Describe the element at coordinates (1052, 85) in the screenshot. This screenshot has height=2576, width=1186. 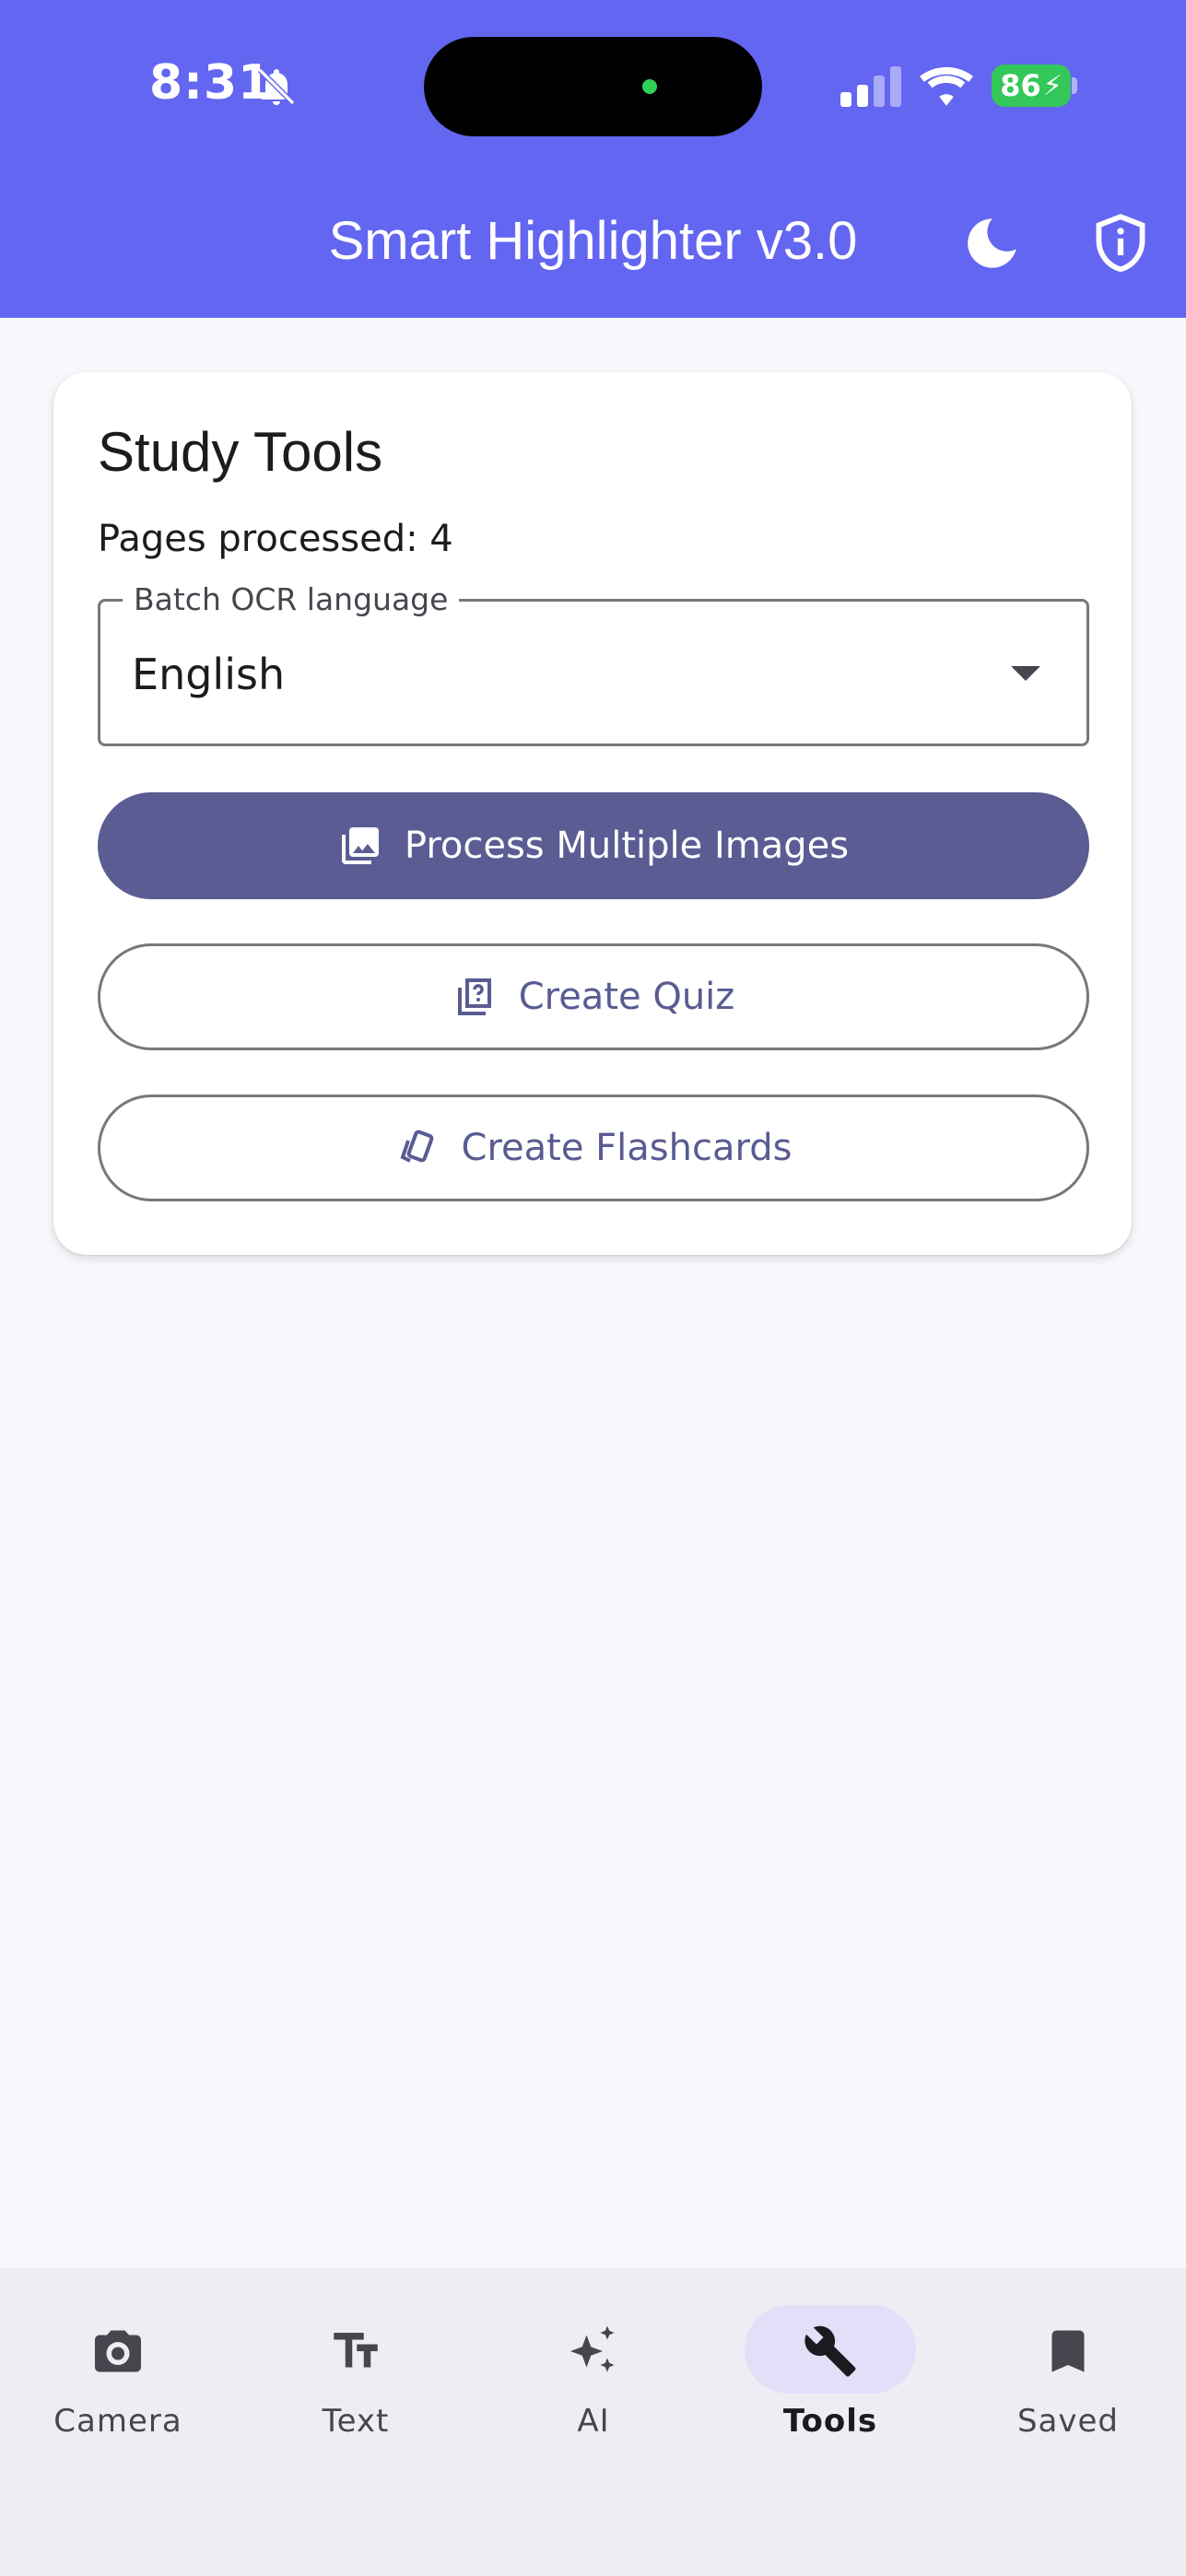
I see `bolt-icon: ⚡` at that location.